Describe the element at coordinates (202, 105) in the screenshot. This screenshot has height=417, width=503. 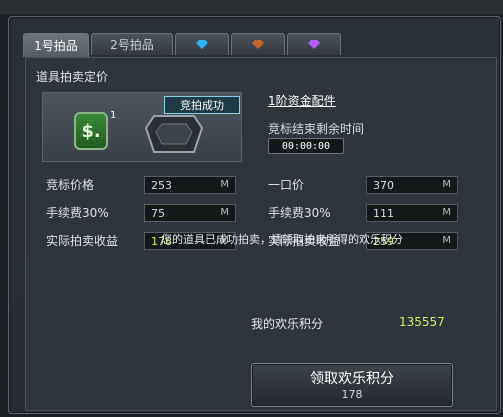
I see `success-badge: 竞拍成功` at that location.